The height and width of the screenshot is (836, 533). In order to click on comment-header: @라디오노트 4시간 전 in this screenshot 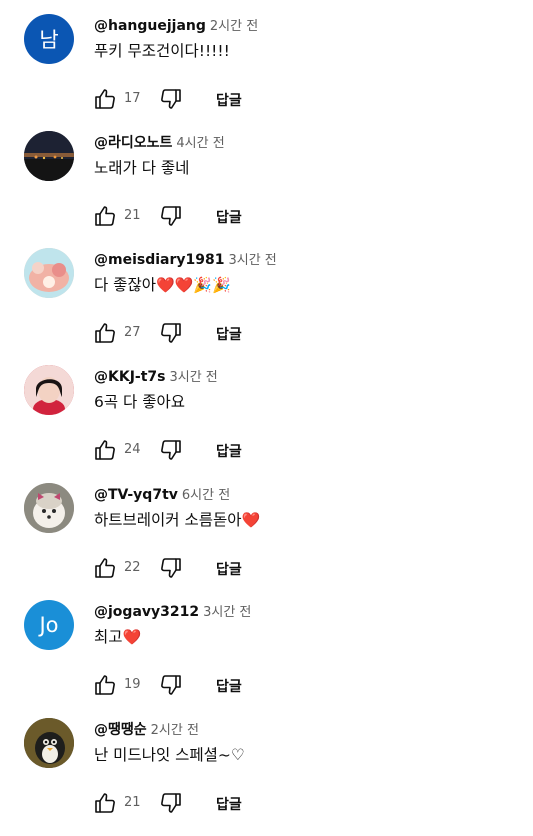, I will do `click(159, 142)`.